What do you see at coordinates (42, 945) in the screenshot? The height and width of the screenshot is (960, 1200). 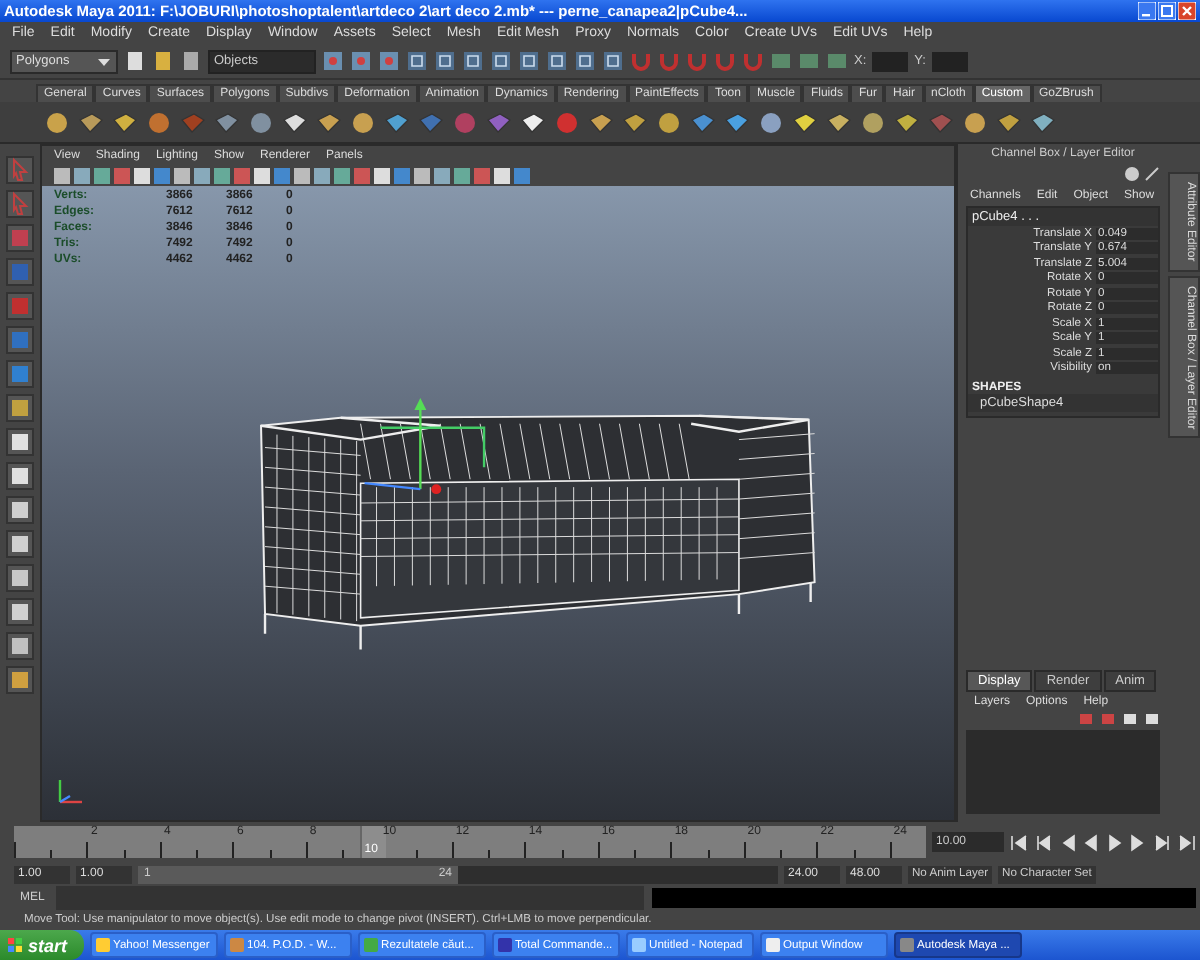 I see `start-button: start` at bounding box center [42, 945].